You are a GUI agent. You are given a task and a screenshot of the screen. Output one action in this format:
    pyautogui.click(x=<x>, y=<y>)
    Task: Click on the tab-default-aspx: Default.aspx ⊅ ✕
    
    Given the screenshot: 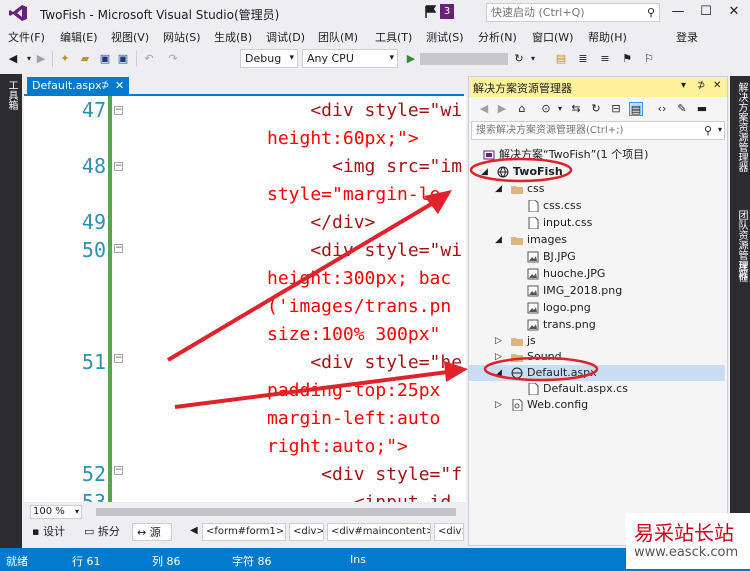 What is the action you would take?
    pyautogui.click(x=78, y=86)
    